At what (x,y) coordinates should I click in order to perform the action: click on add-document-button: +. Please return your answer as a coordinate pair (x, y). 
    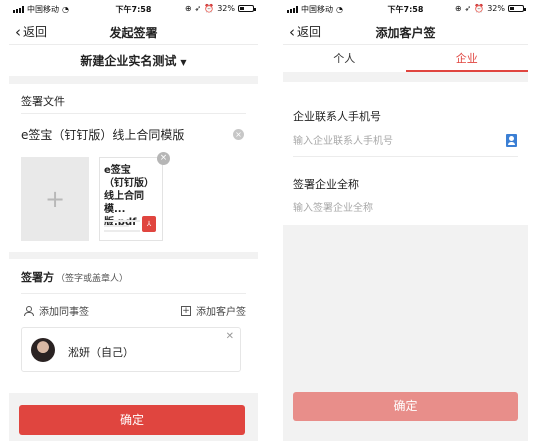
    Looking at the image, I should click on (55, 199).